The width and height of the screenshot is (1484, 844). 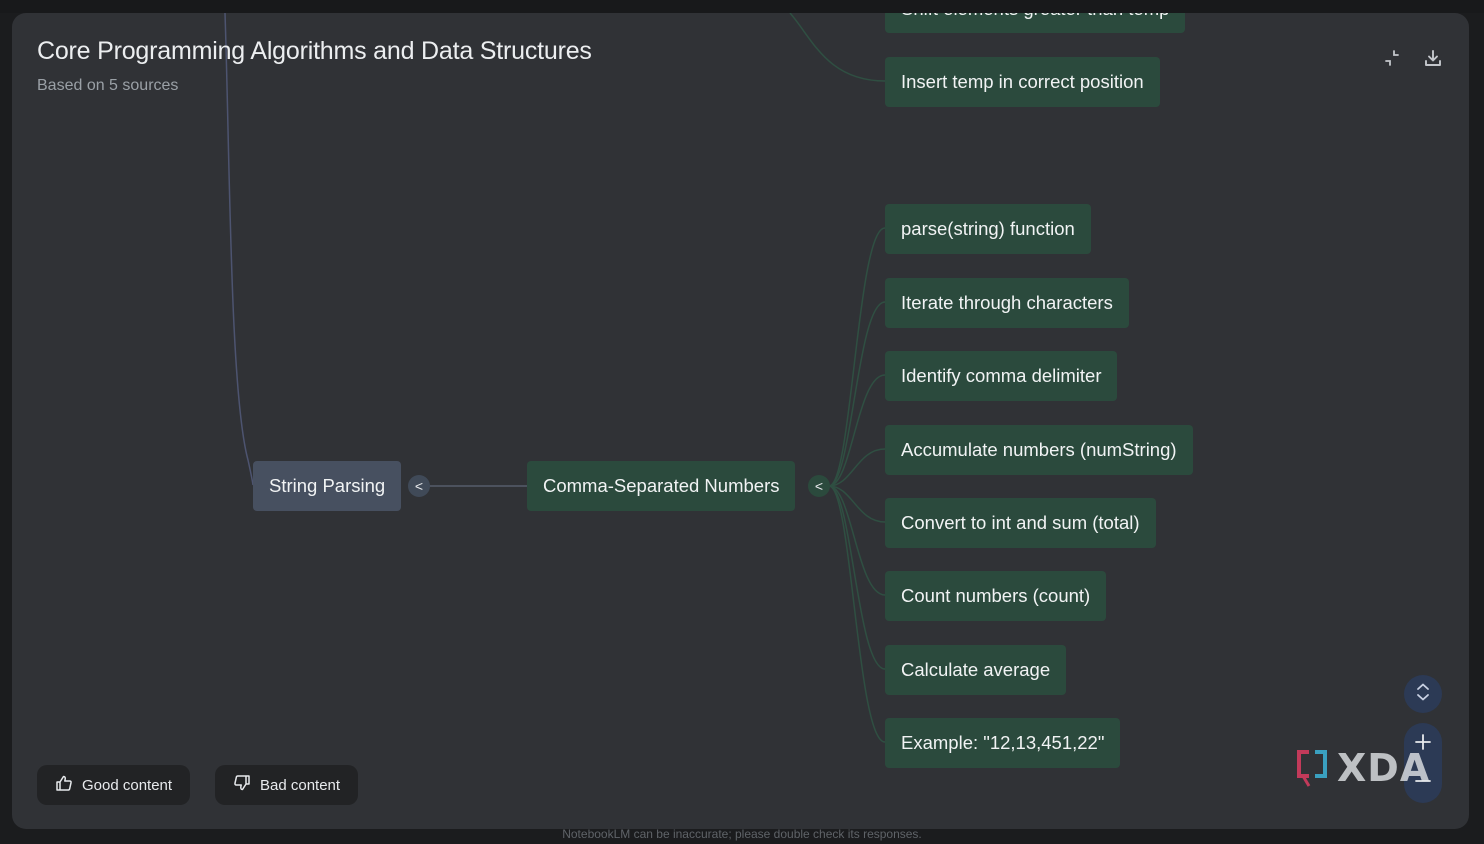 What do you see at coordinates (1312, 768) in the screenshot?
I see `xda-logo-icon` at bounding box center [1312, 768].